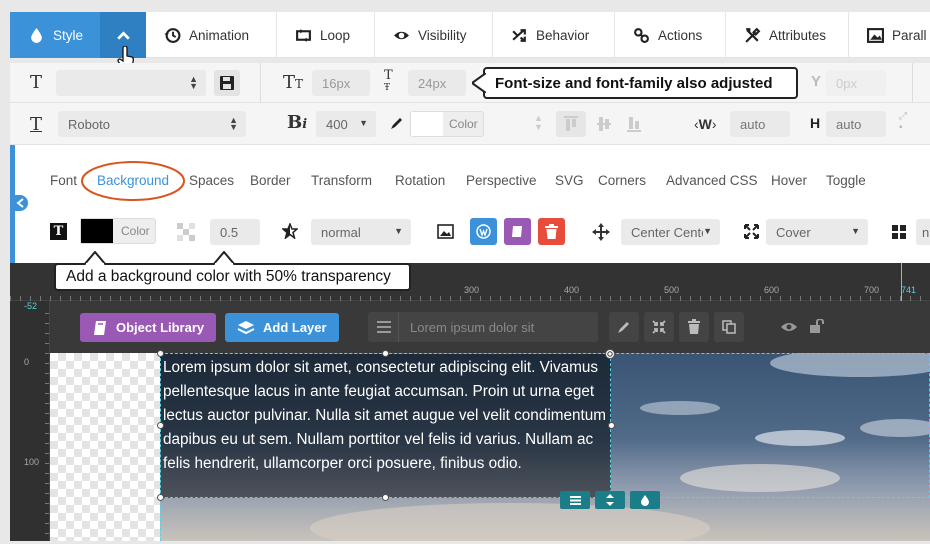  Describe the element at coordinates (772, 290) in the screenshot. I see `ruler-label: 600` at that location.